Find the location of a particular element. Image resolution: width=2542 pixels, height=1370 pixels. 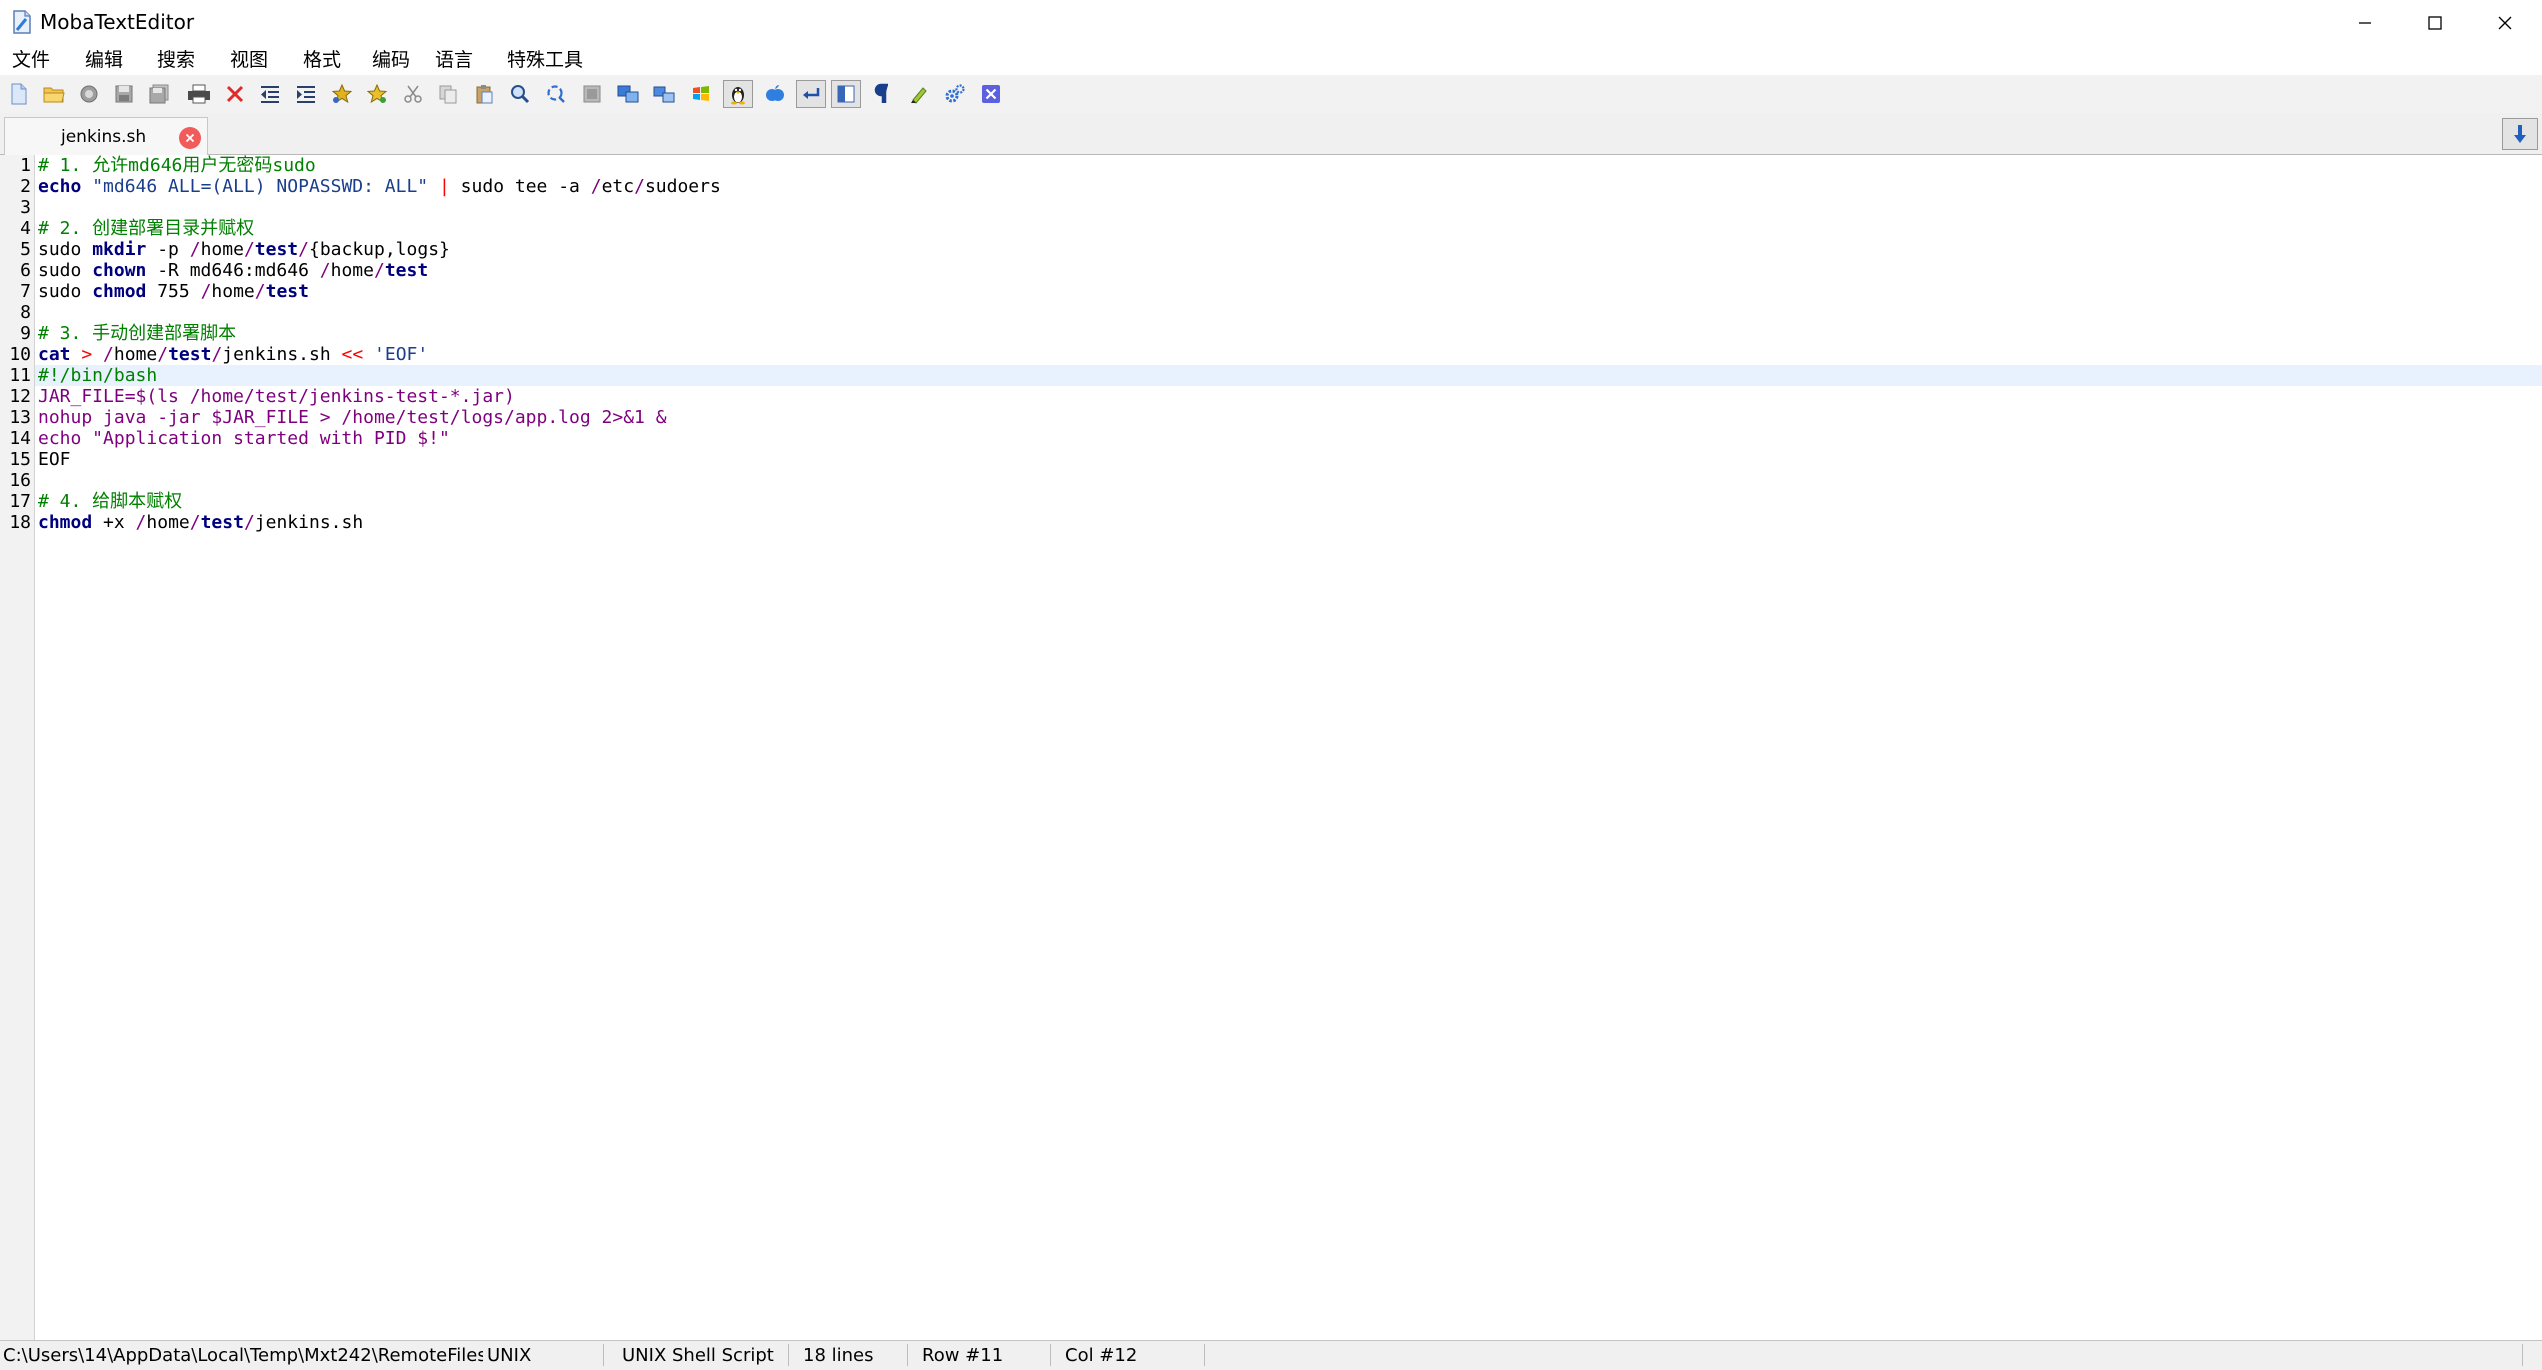

tab-label: jenkins.sh is located at coordinates (104, 137).